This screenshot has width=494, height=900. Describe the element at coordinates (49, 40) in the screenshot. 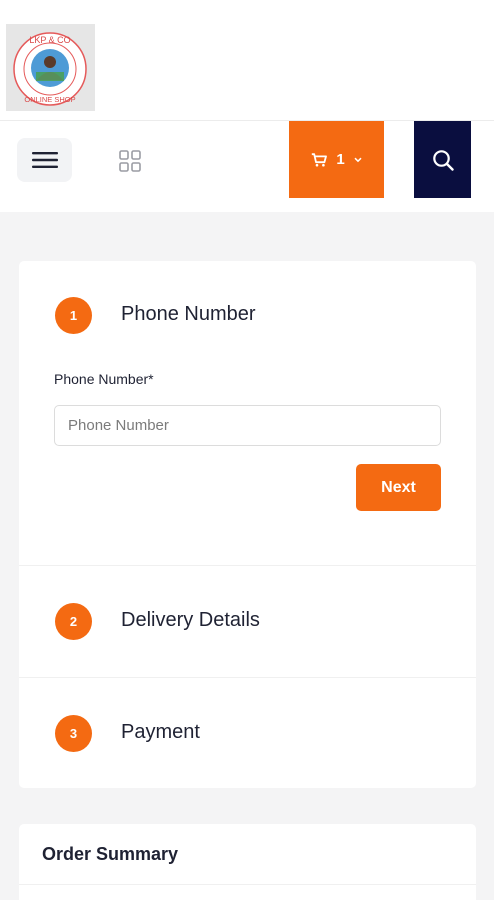

I see `svg-text: LKP & CO` at that location.